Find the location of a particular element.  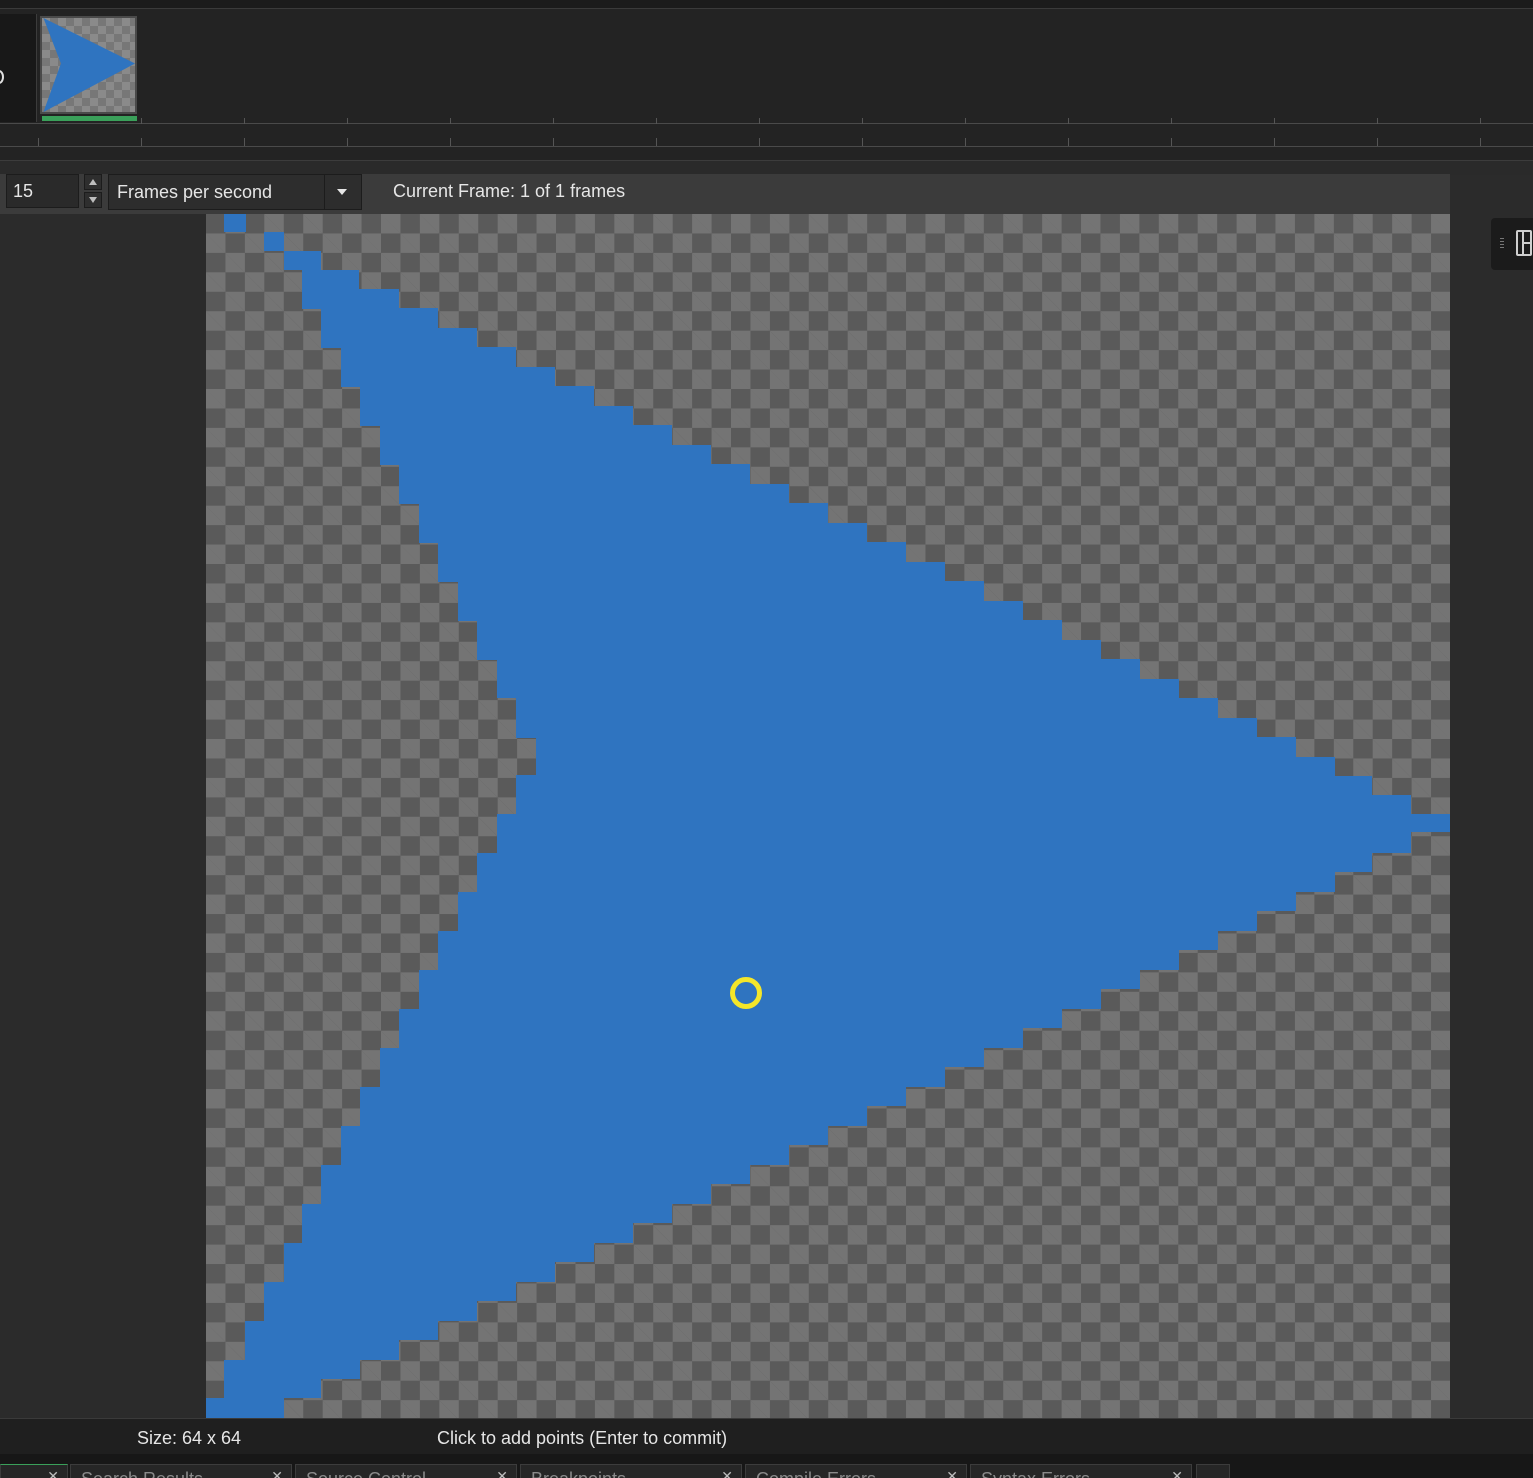

tab-source-control: Source Control ✕ is located at coordinates (406, 1471).